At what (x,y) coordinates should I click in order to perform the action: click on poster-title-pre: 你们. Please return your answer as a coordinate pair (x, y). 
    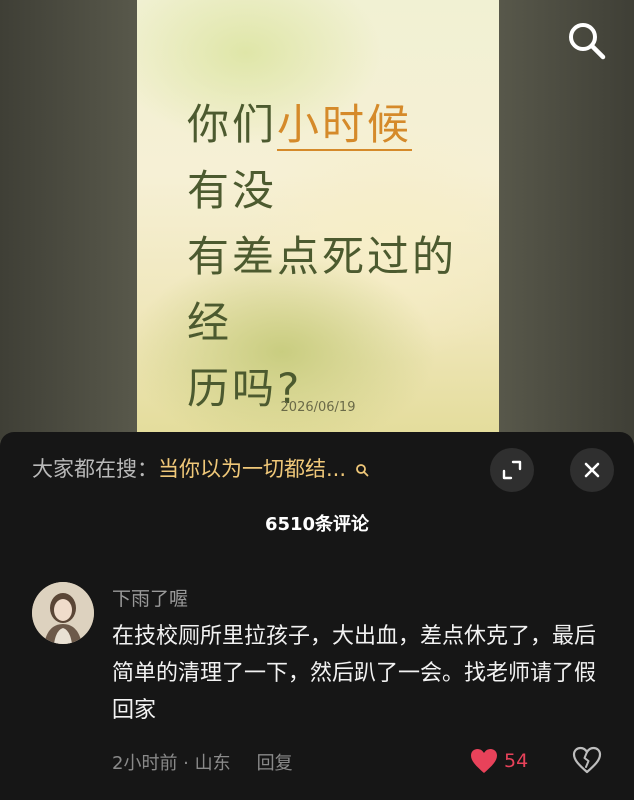
    Looking at the image, I should click on (232, 124).